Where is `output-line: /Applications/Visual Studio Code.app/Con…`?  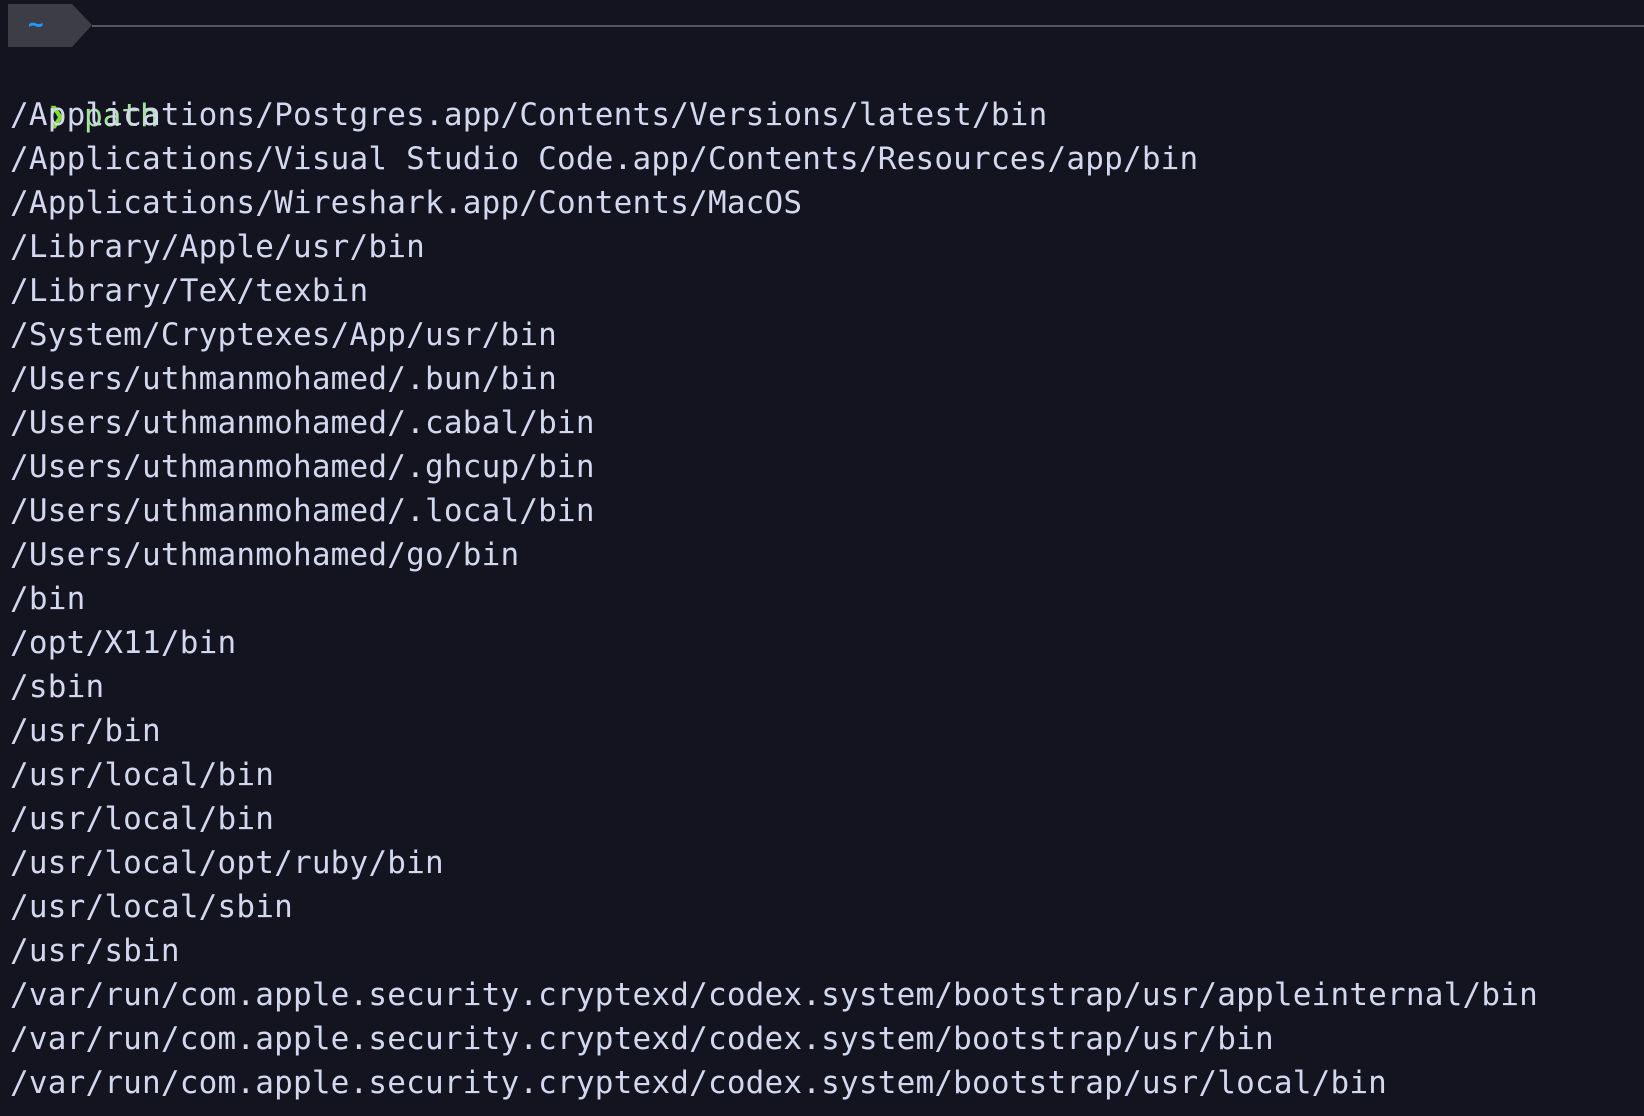 output-line: /Applications/Visual Studio Code.app/Con… is located at coordinates (604, 159).